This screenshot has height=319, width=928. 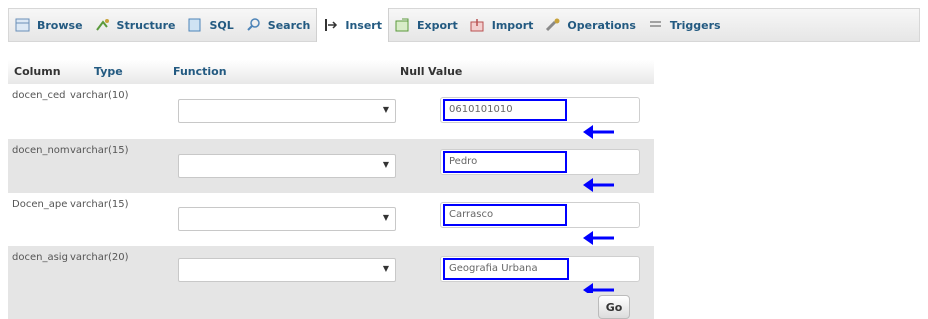 I want to click on tab-browse: Browse, so click(x=49, y=25).